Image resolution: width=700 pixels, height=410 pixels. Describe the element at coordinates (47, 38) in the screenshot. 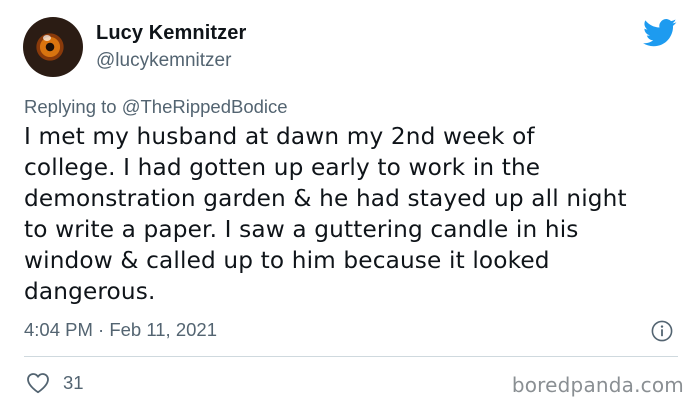

I see `avatar-highlight` at that location.